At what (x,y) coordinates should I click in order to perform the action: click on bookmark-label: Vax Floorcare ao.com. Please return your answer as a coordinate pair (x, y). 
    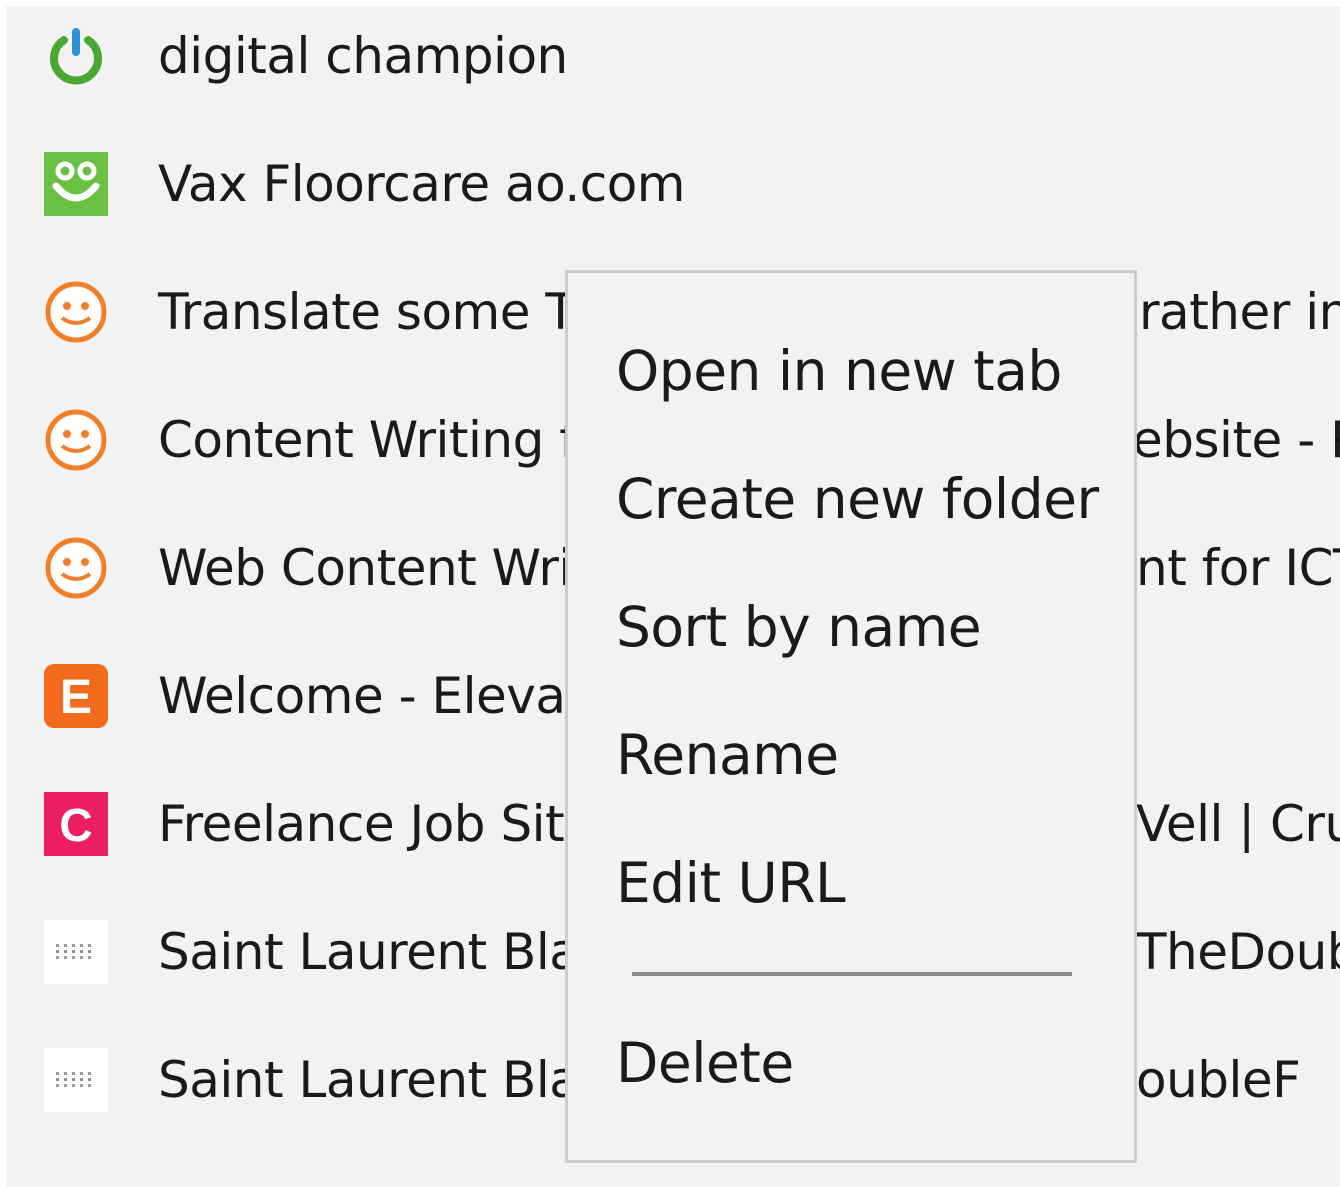
    Looking at the image, I should click on (422, 184).